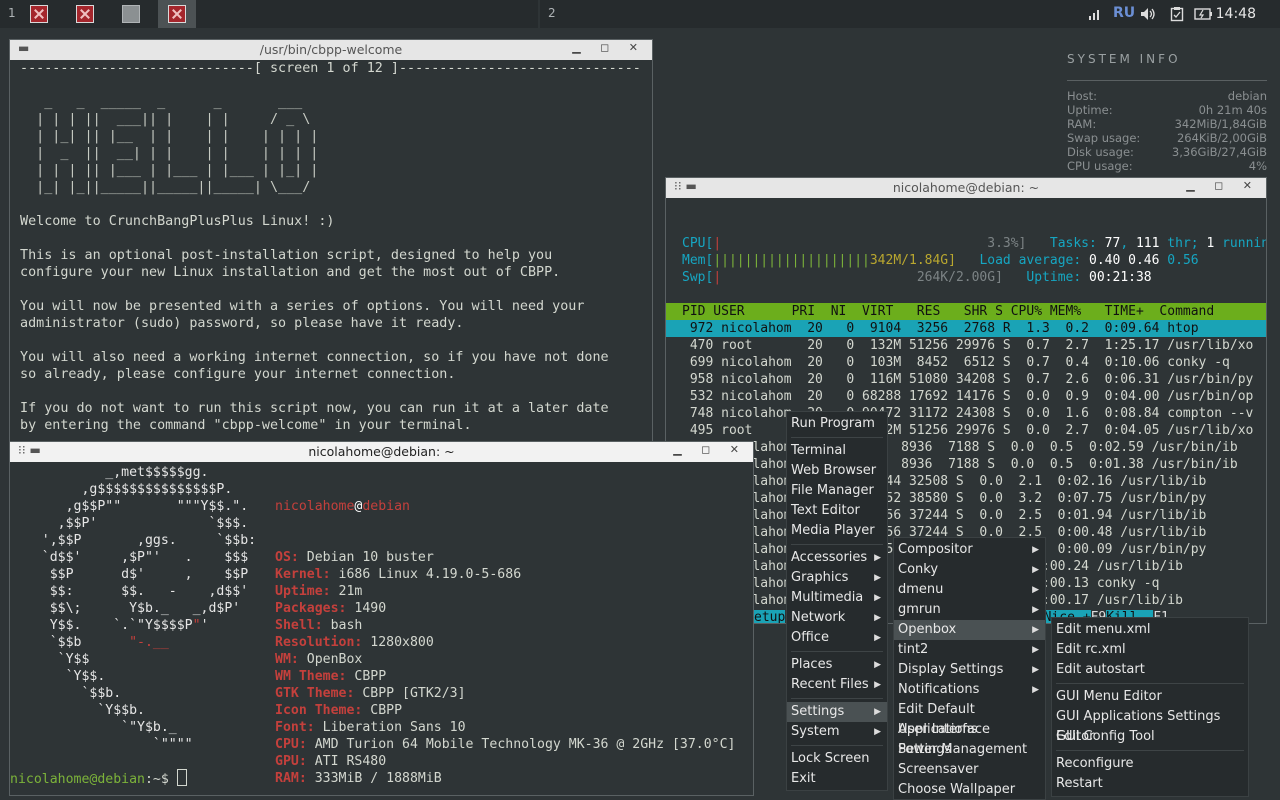  Describe the element at coordinates (1150, 683) in the screenshot. I see `menu-separator` at that location.